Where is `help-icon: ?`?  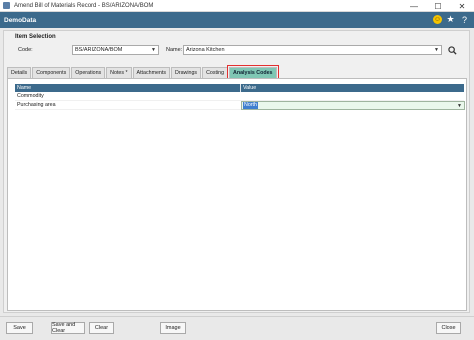 help-icon: ? is located at coordinates (464, 19).